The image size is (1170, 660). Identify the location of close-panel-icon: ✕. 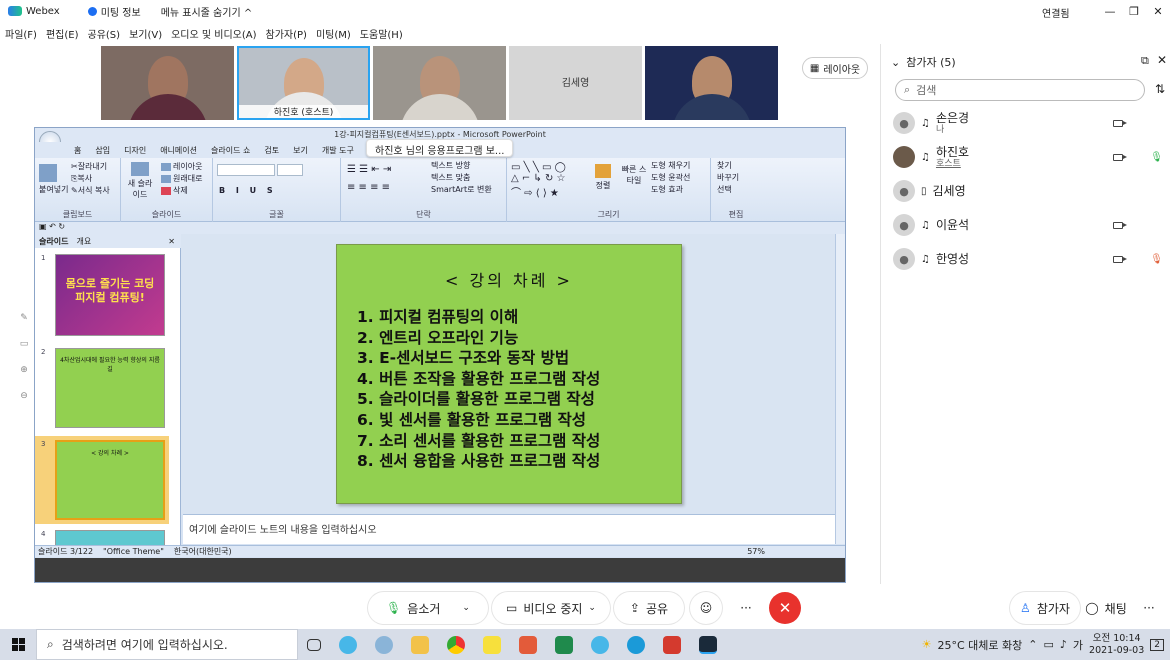
(1162, 60).